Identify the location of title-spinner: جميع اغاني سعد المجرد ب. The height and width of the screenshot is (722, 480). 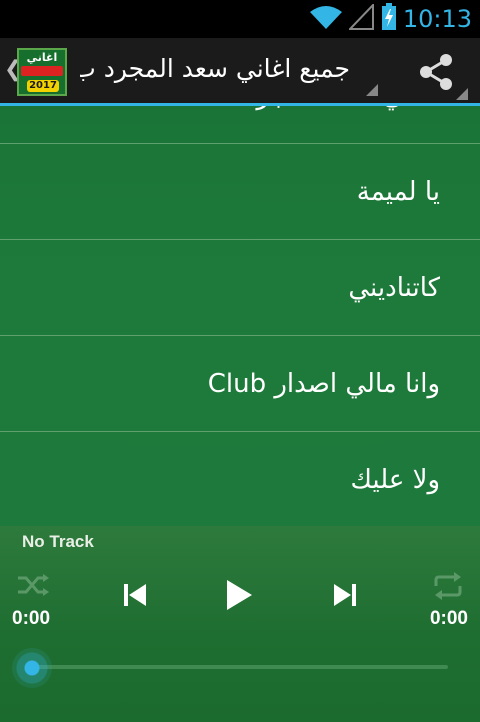
(230, 71).